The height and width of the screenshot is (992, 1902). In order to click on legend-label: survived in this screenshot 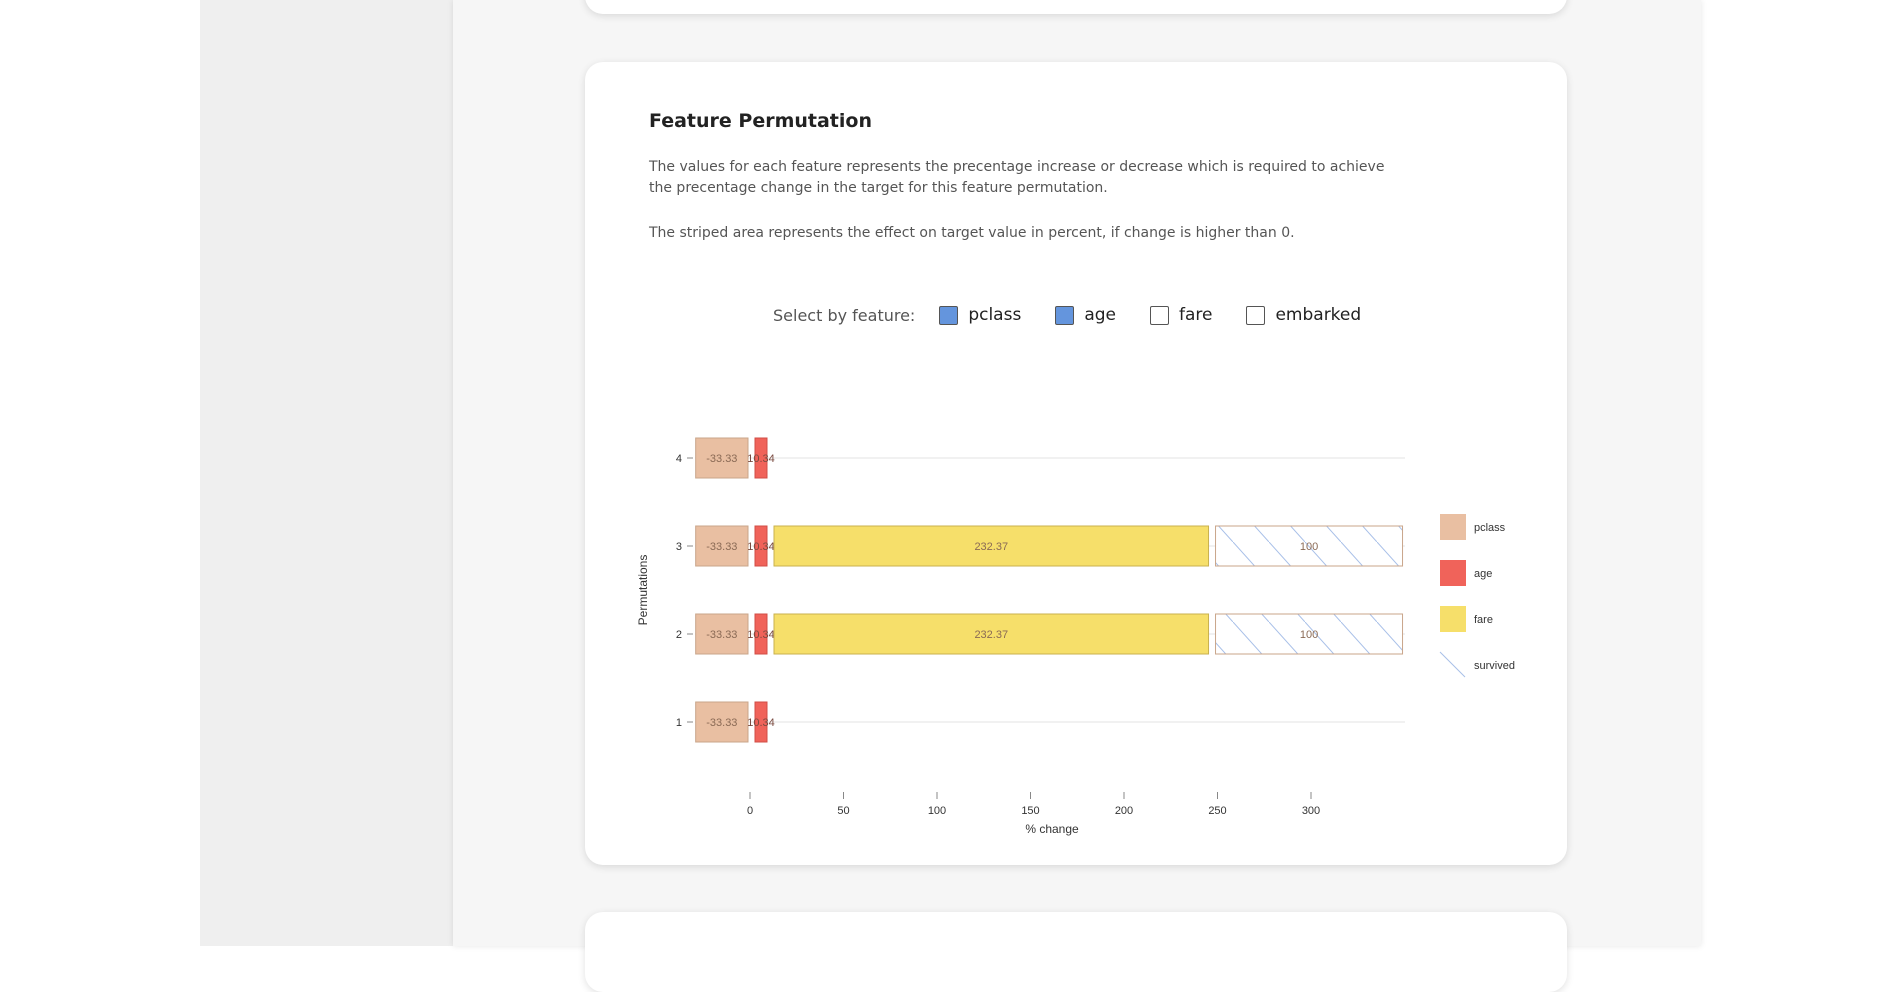, I will do `click(1494, 666)`.